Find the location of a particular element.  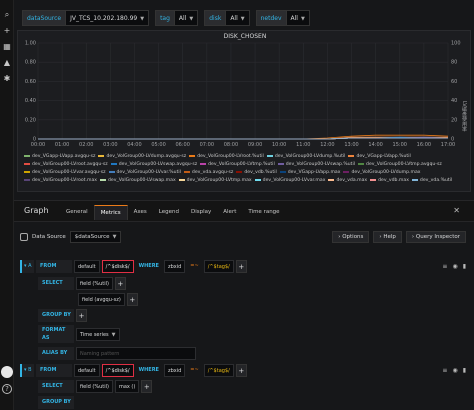

legend-label: dev_VolGroup00-LVtmp.avgqu-sz is located at coordinates (404, 164).